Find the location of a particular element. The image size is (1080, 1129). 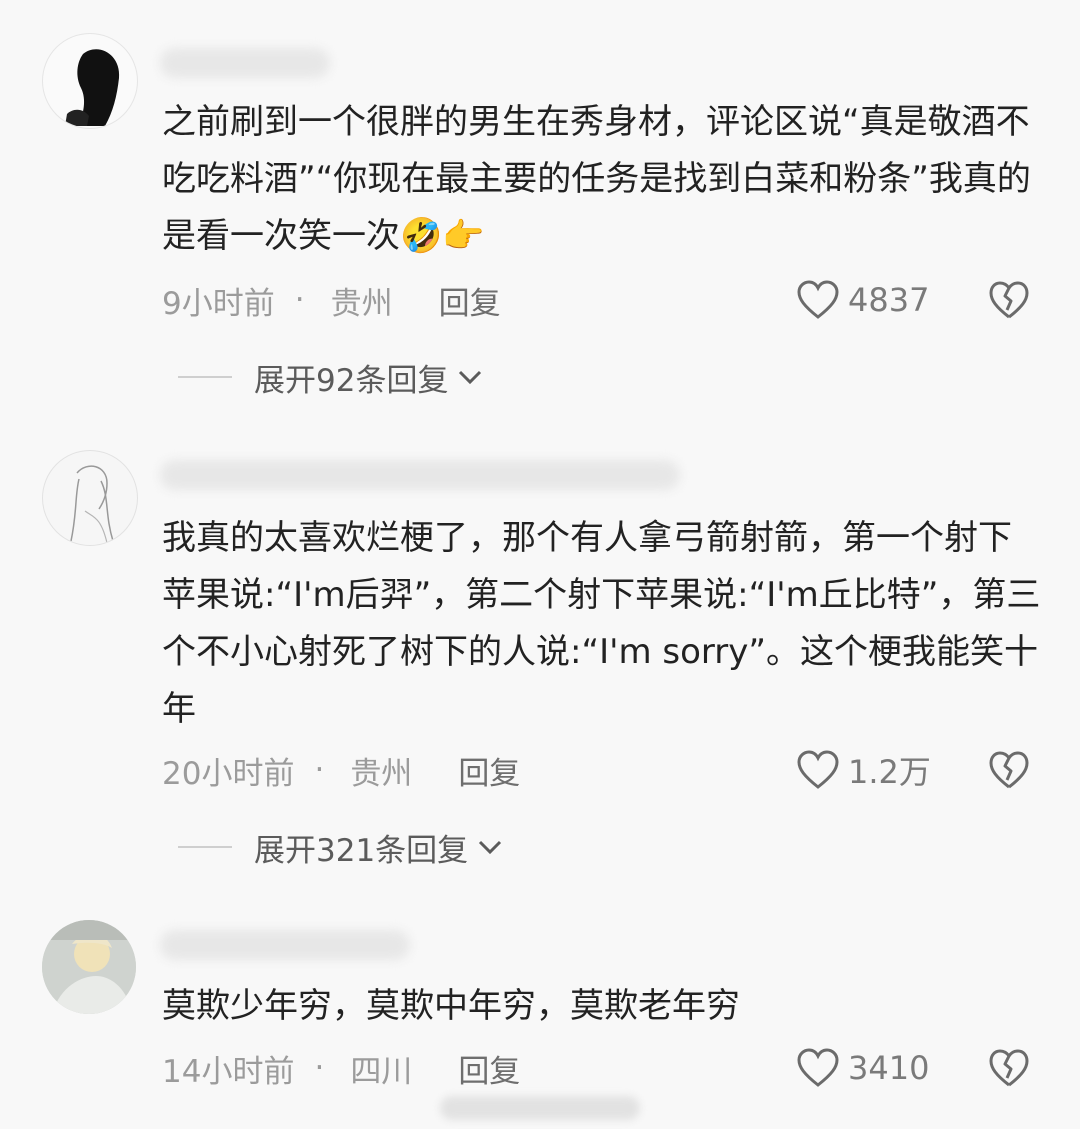

expand-replies-button: 展开321条回复 is located at coordinates (341, 848).